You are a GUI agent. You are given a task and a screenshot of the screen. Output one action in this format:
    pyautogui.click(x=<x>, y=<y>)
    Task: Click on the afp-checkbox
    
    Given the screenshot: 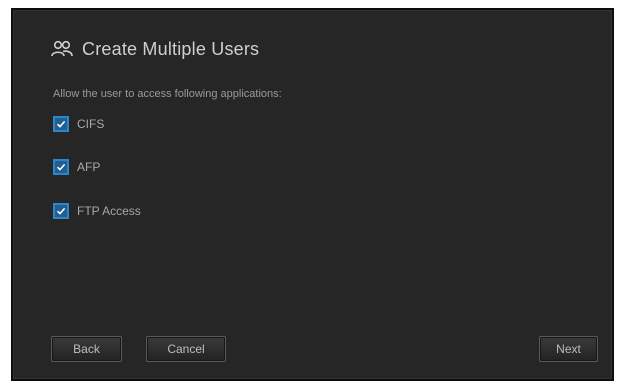 What is the action you would take?
    pyautogui.click(x=61, y=167)
    